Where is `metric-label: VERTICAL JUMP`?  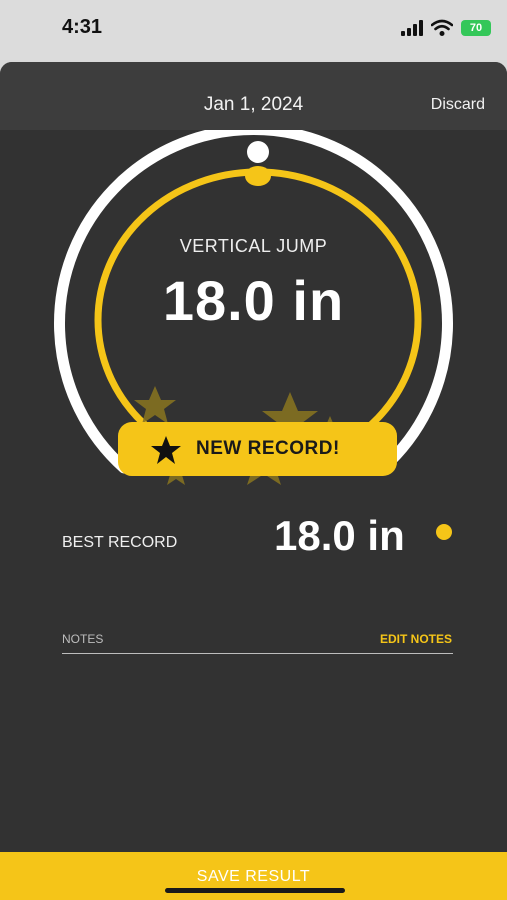
metric-label: VERTICAL JUMP is located at coordinates (253, 246).